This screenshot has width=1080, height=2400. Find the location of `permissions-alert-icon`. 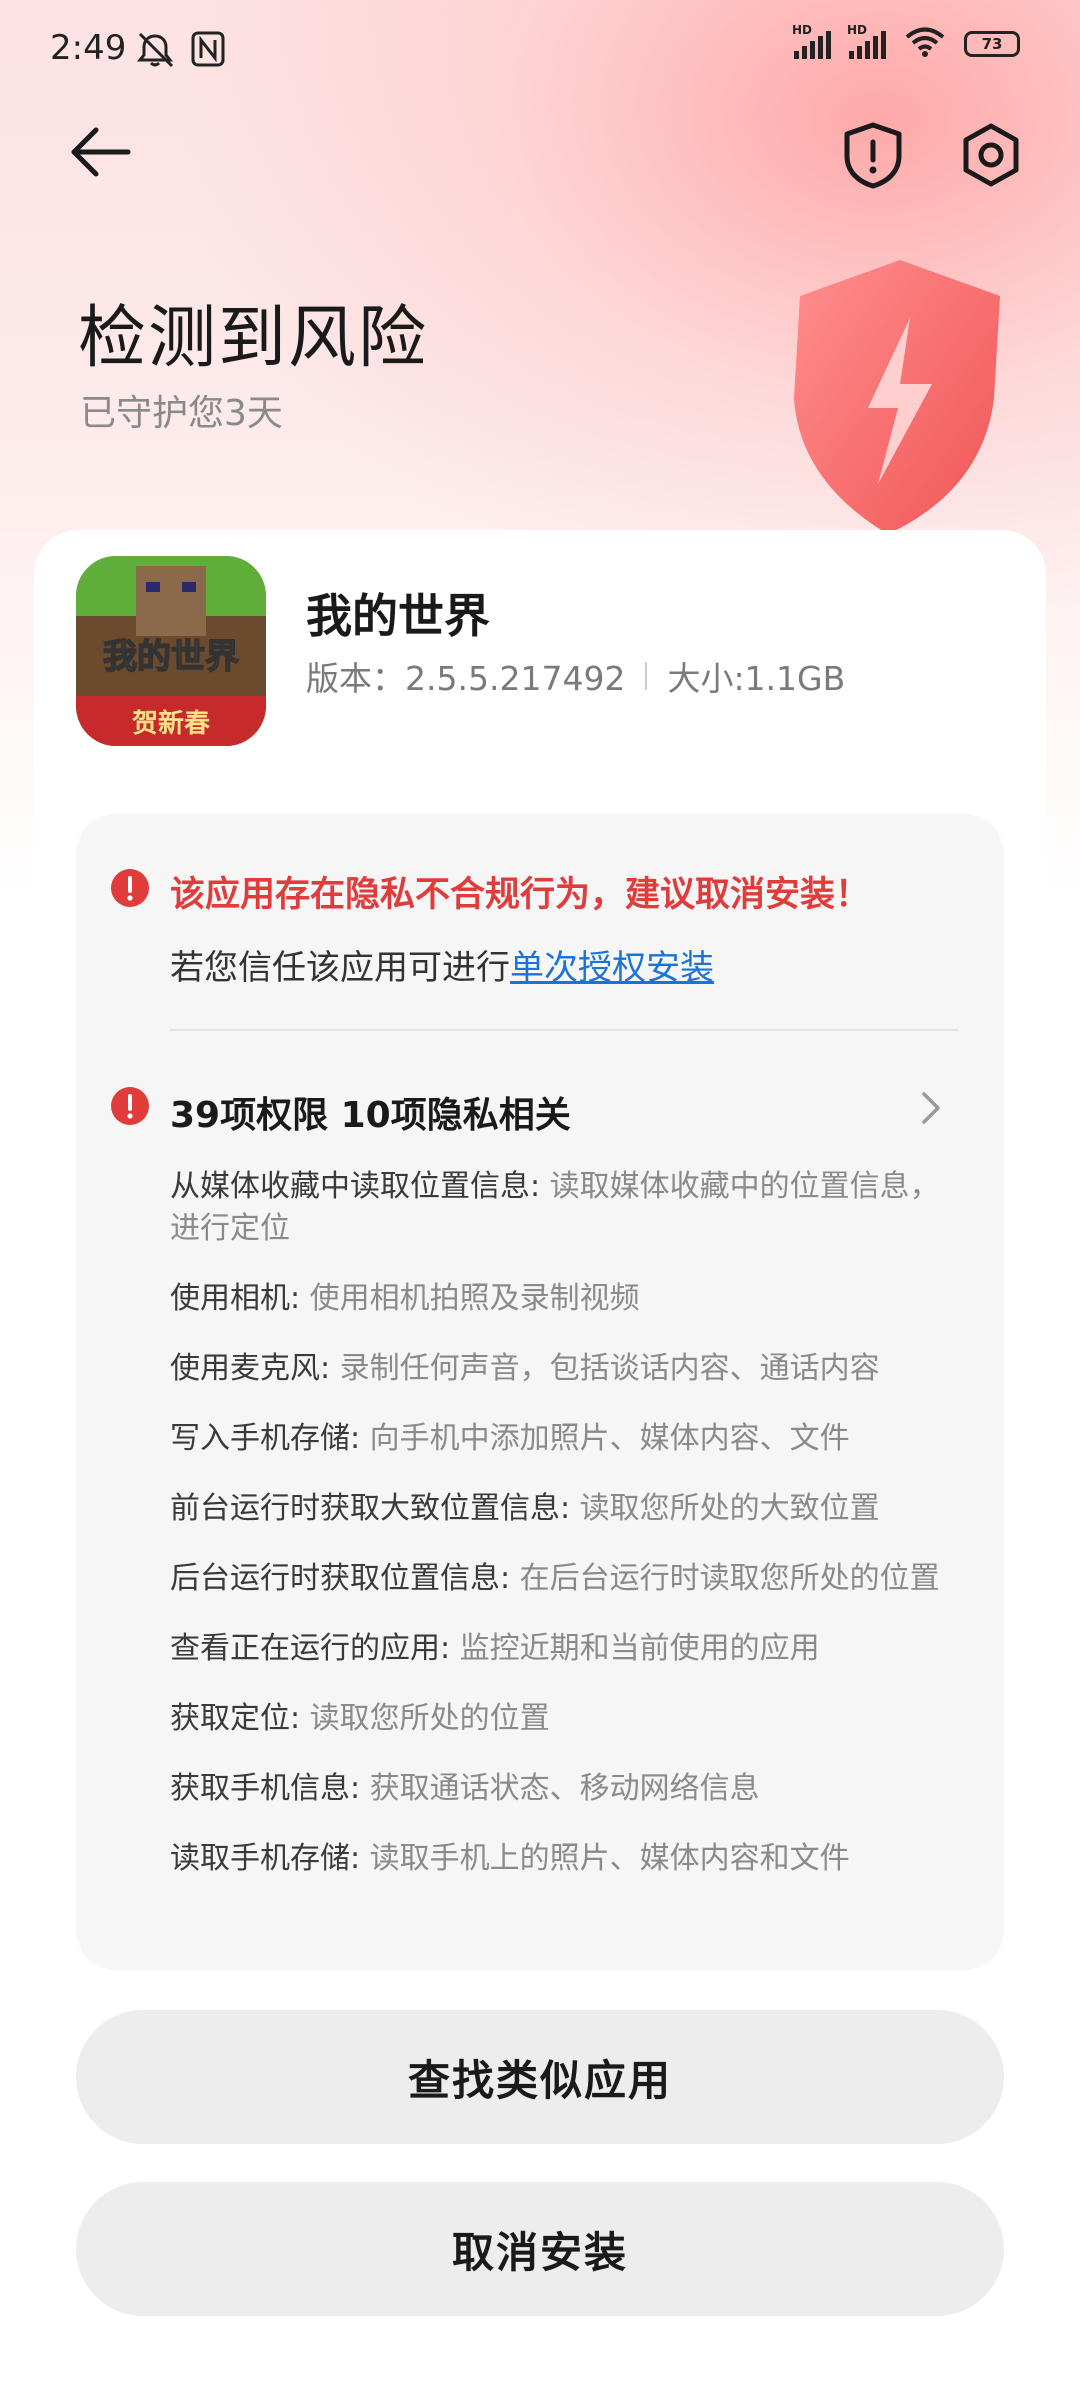

permissions-alert-icon is located at coordinates (130, 1106).